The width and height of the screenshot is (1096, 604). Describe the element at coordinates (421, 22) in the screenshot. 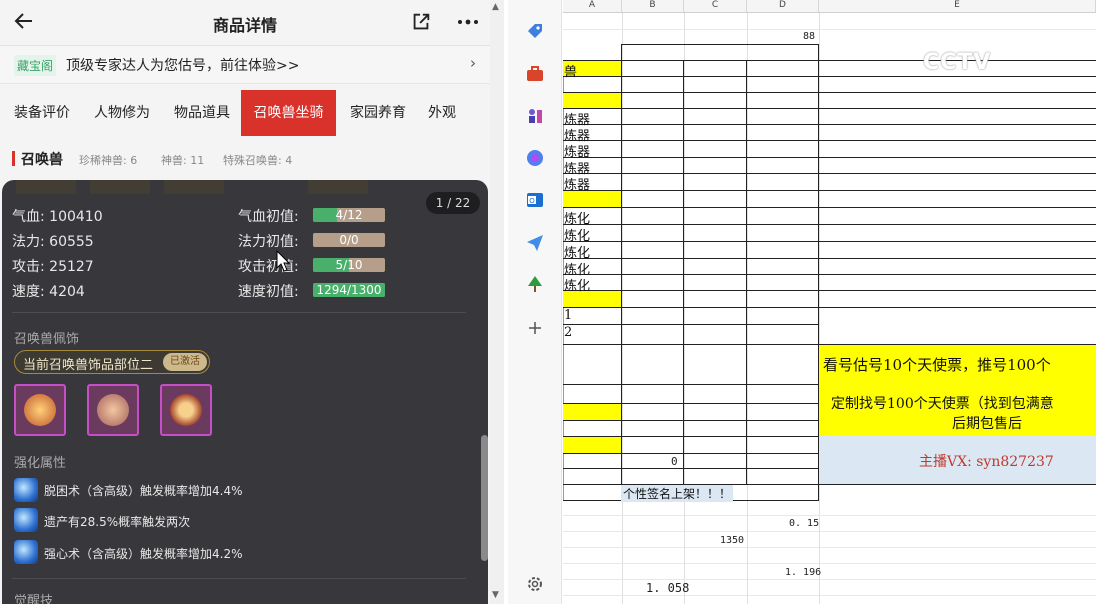

I see `share-icon` at that location.